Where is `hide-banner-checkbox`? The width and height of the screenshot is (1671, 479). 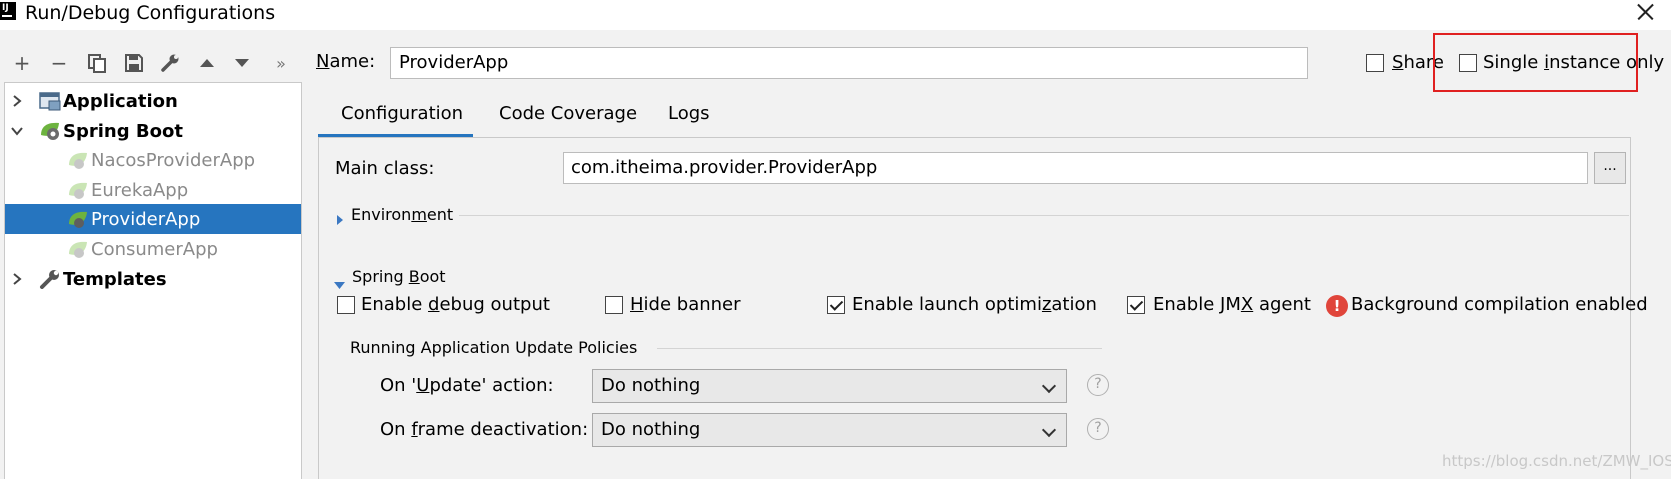 hide-banner-checkbox is located at coordinates (614, 305).